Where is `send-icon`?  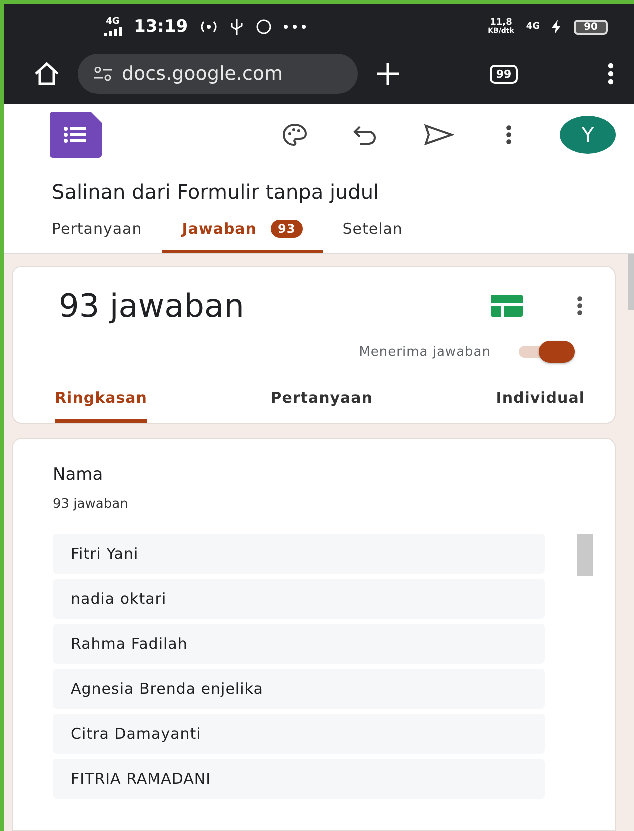
send-icon is located at coordinates (439, 135).